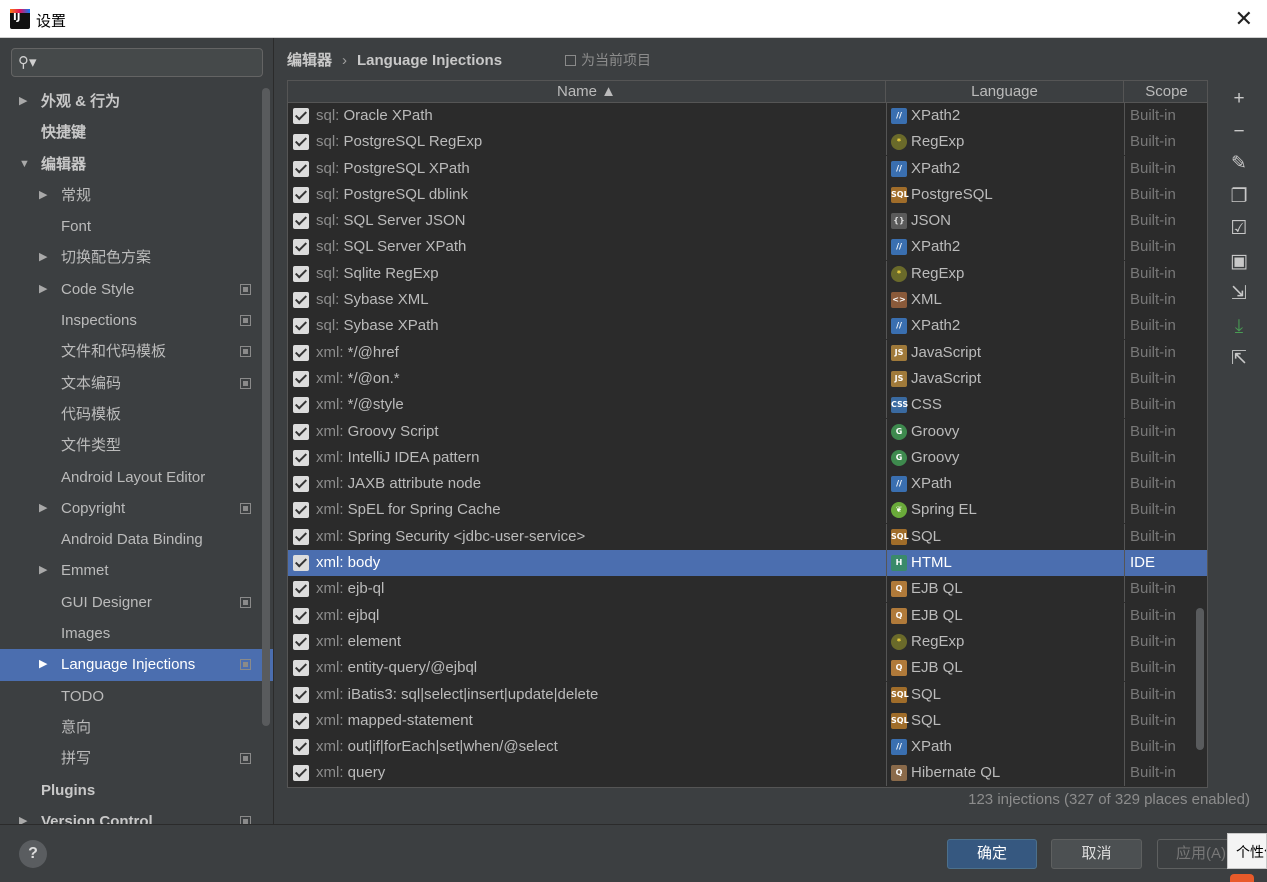 This screenshot has height=882, width=1267. Describe the element at coordinates (587, 92) in the screenshot. I see `column-header-name: Name ▲` at that location.